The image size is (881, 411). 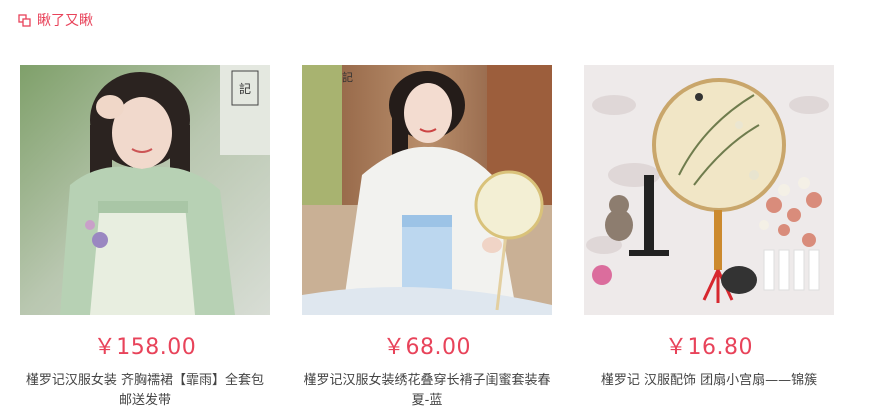 What do you see at coordinates (145, 391) in the screenshot?
I see `product-name-link: 槿罗记汉服女装 齐胸襦裙【霏雨】全套包邮送发带` at bounding box center [145, 391].